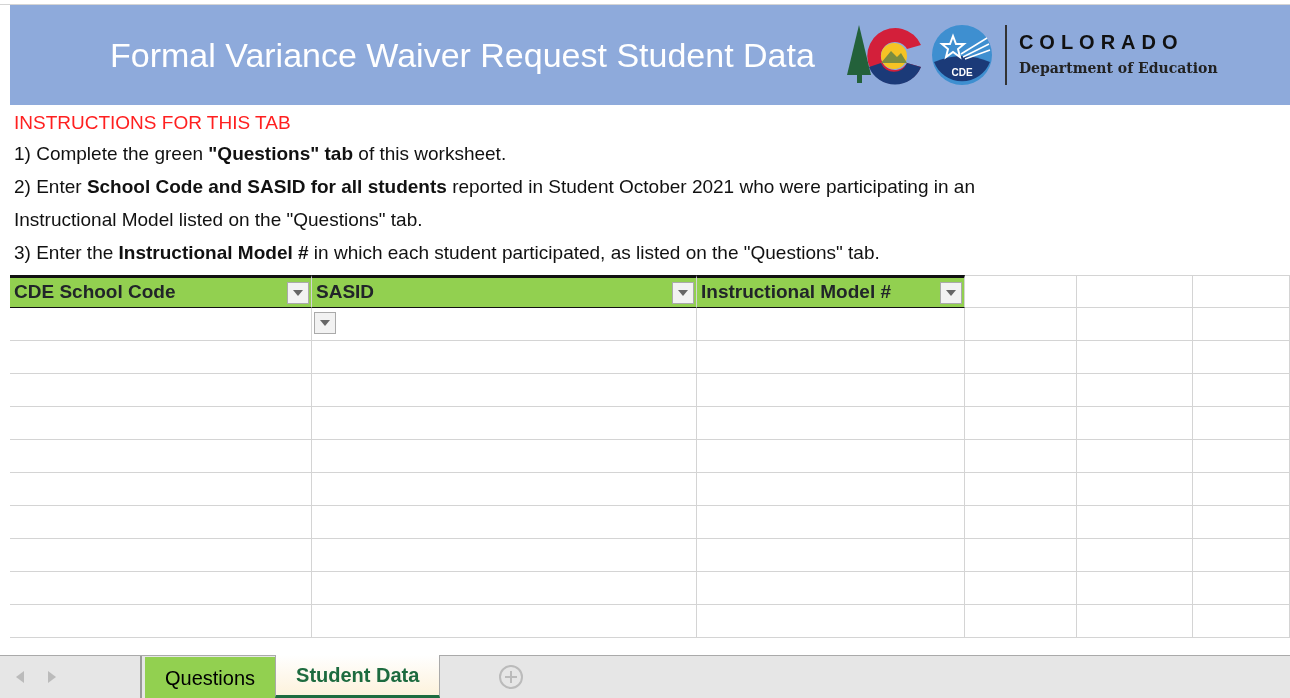 The width and height of the screenshot is (1290, 698). What do you see at coordinates (495, 187) in the screenshot?
I see `instruction-text: 2) Enter School Code and SASID for all students reported in Student October 2021 who were participating in an` at bounding box center [495, 187].